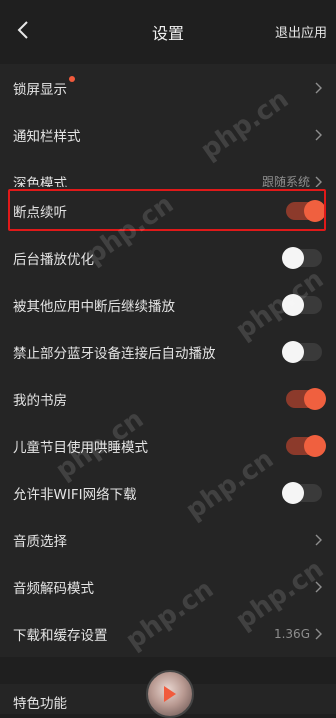 The image size is (336, 718). What do you see at coordinates (40, 541) in the screenshot?
I see `row-label: 音质选择` at bounding box center [40, 541].